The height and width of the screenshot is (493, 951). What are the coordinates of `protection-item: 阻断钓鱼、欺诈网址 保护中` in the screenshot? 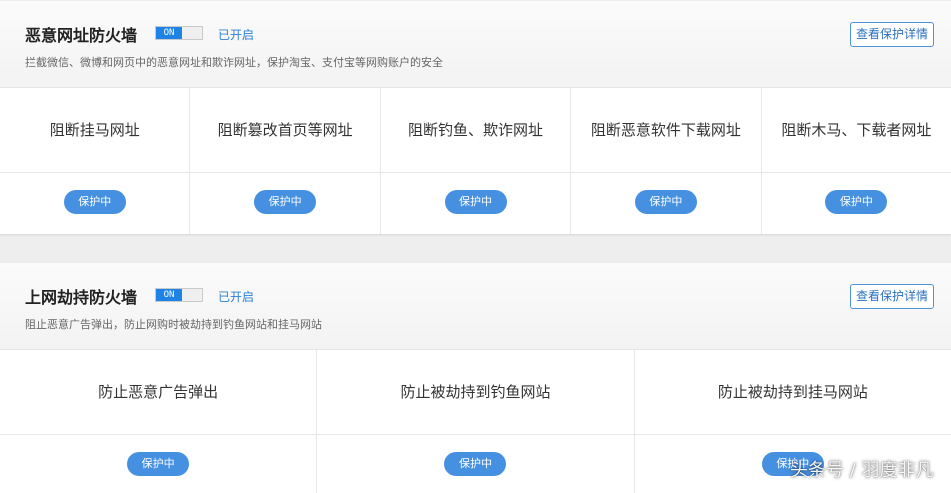 It's located at (476, 161).